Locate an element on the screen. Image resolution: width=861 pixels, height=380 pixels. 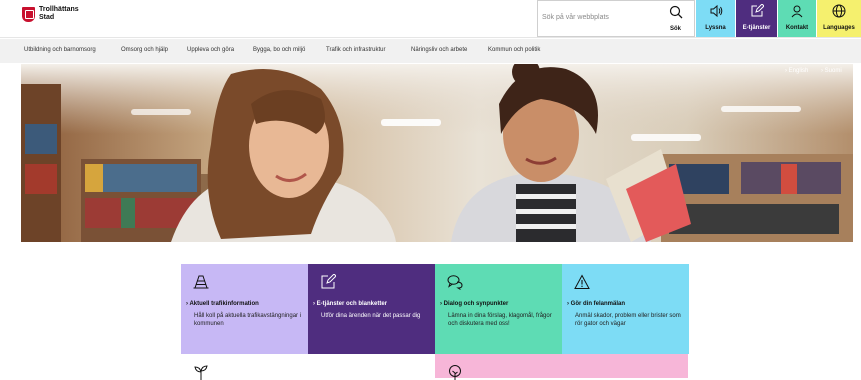
nav-item-trafik: Trafik och infrastruktur is located at coordinates (355, 50).